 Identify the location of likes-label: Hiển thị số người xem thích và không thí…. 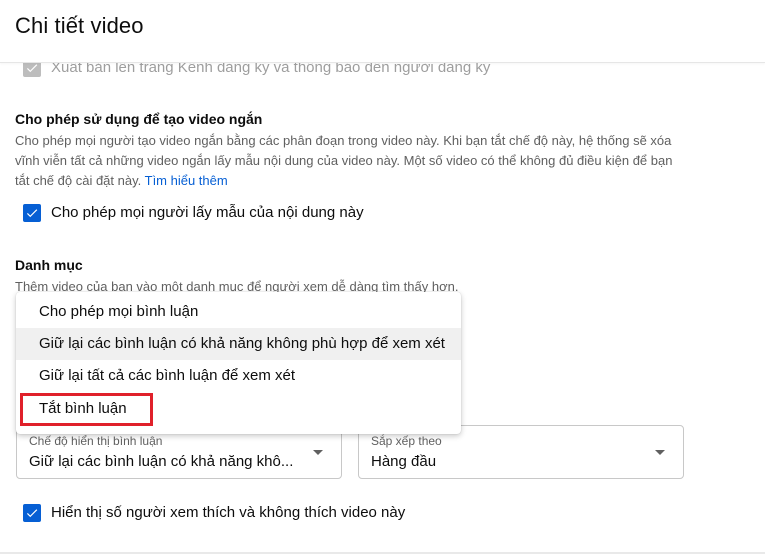
(228, 512).